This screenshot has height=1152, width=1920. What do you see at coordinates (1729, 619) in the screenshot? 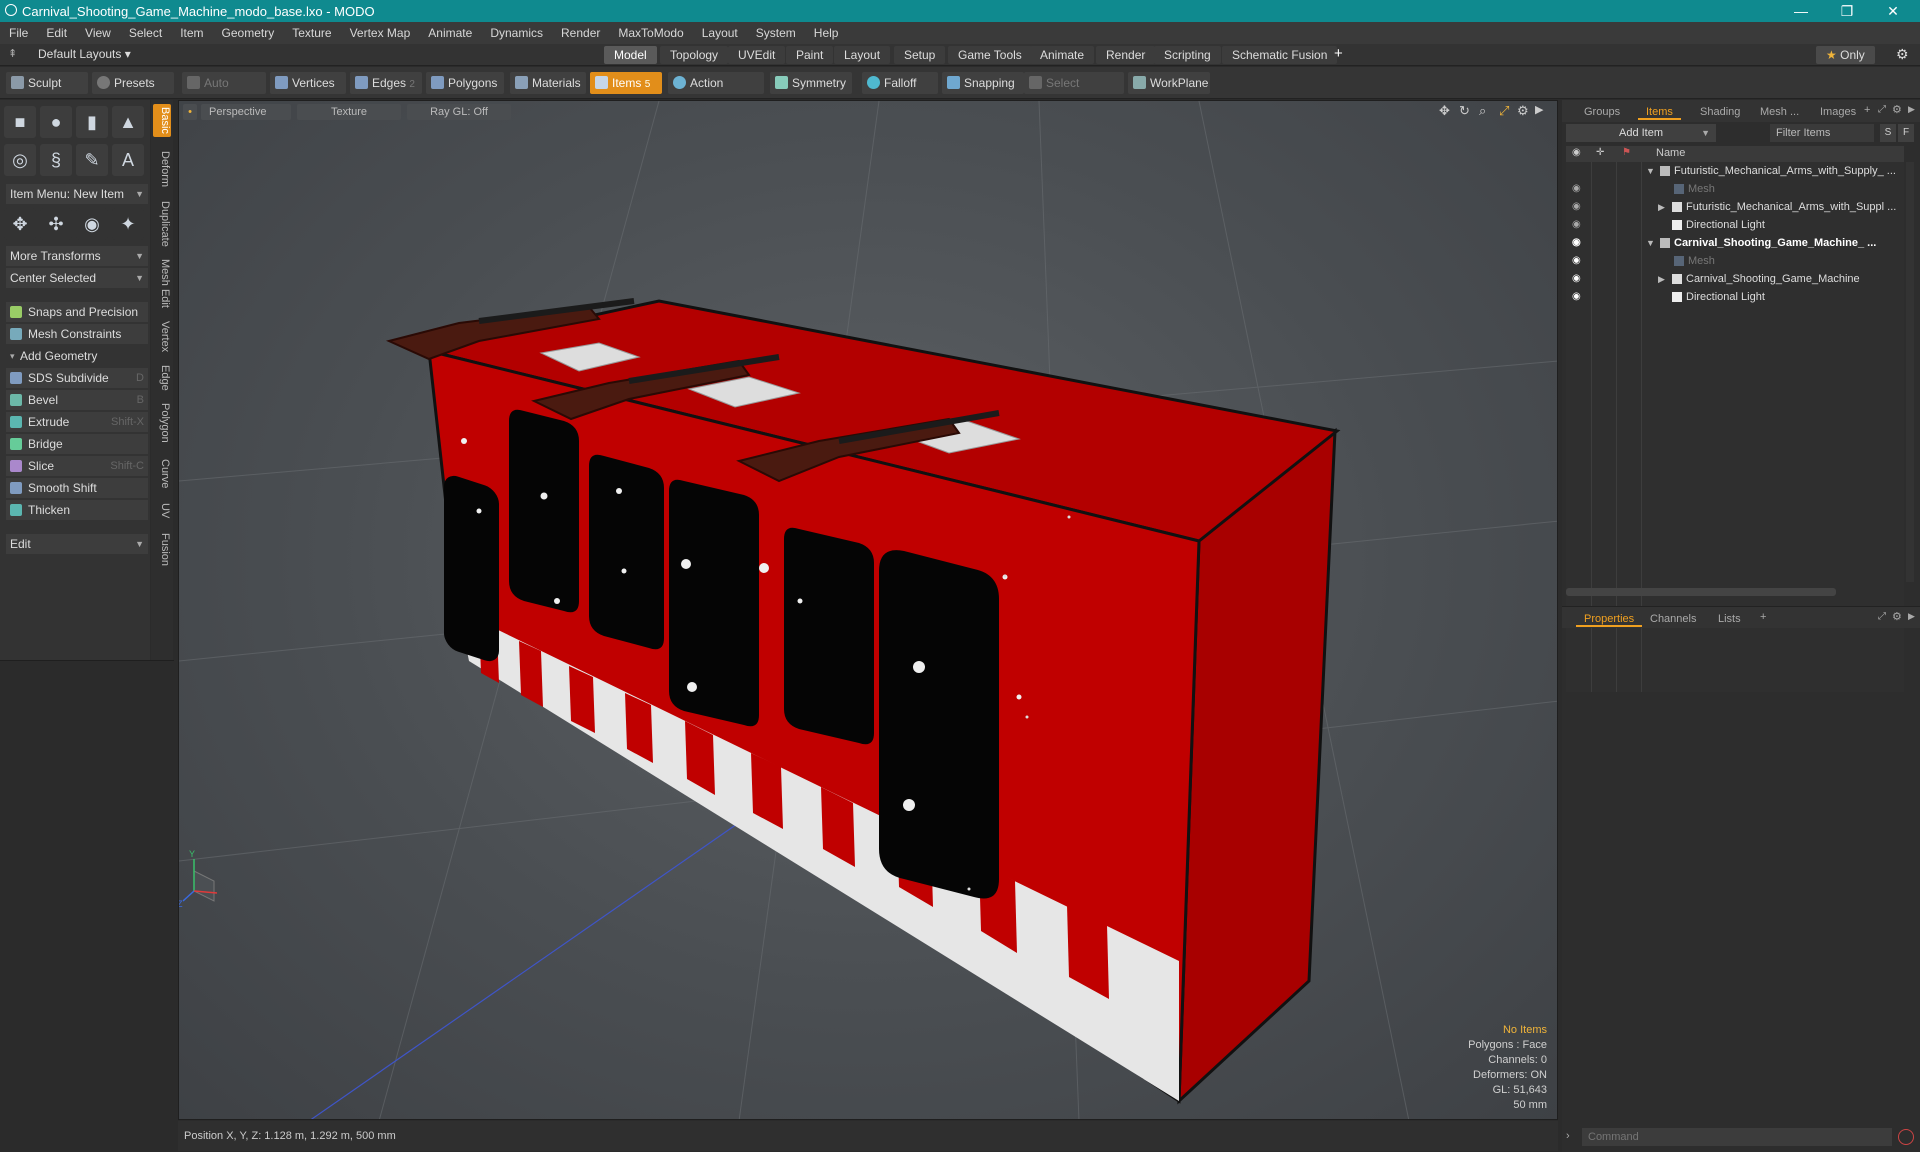
I see `tab-lists: Lists` at bounding box center [1729, 619].